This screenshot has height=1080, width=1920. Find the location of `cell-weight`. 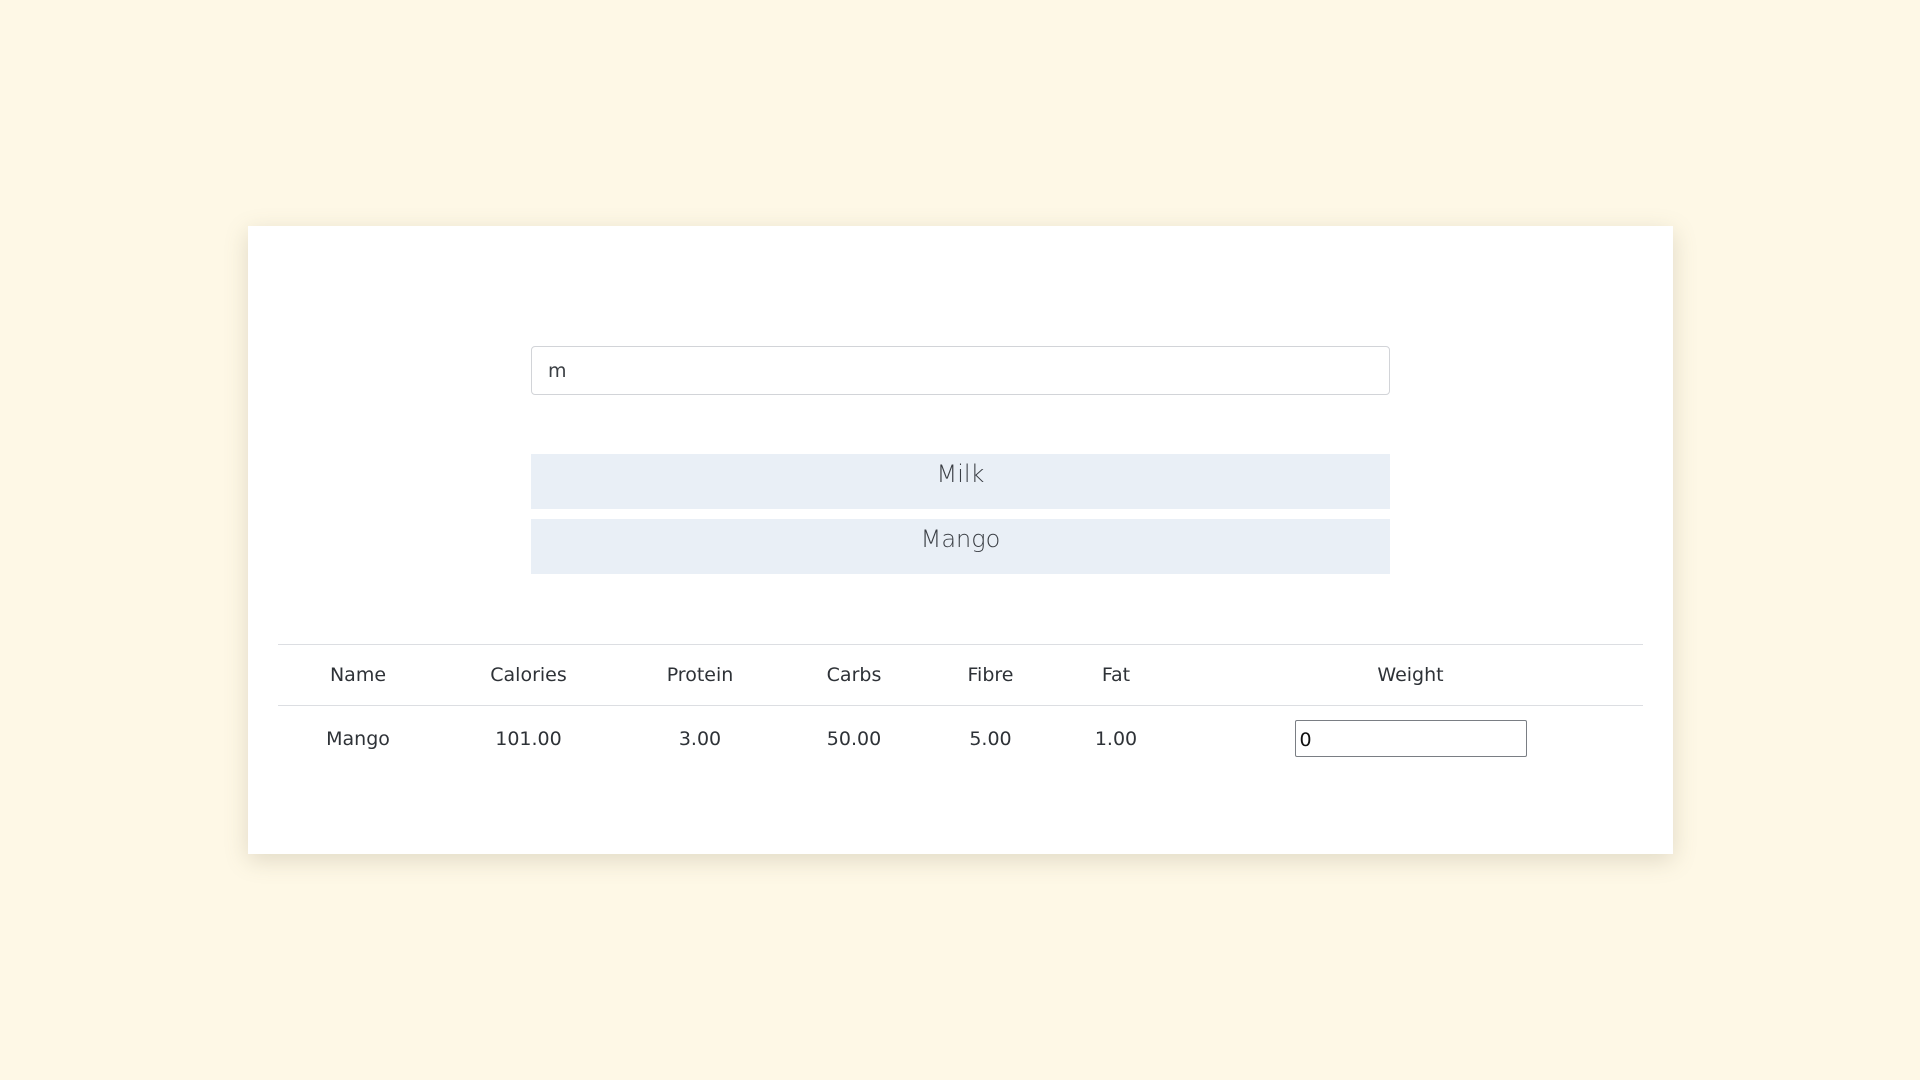

cell-weight is located at coordinates (1410, 739).